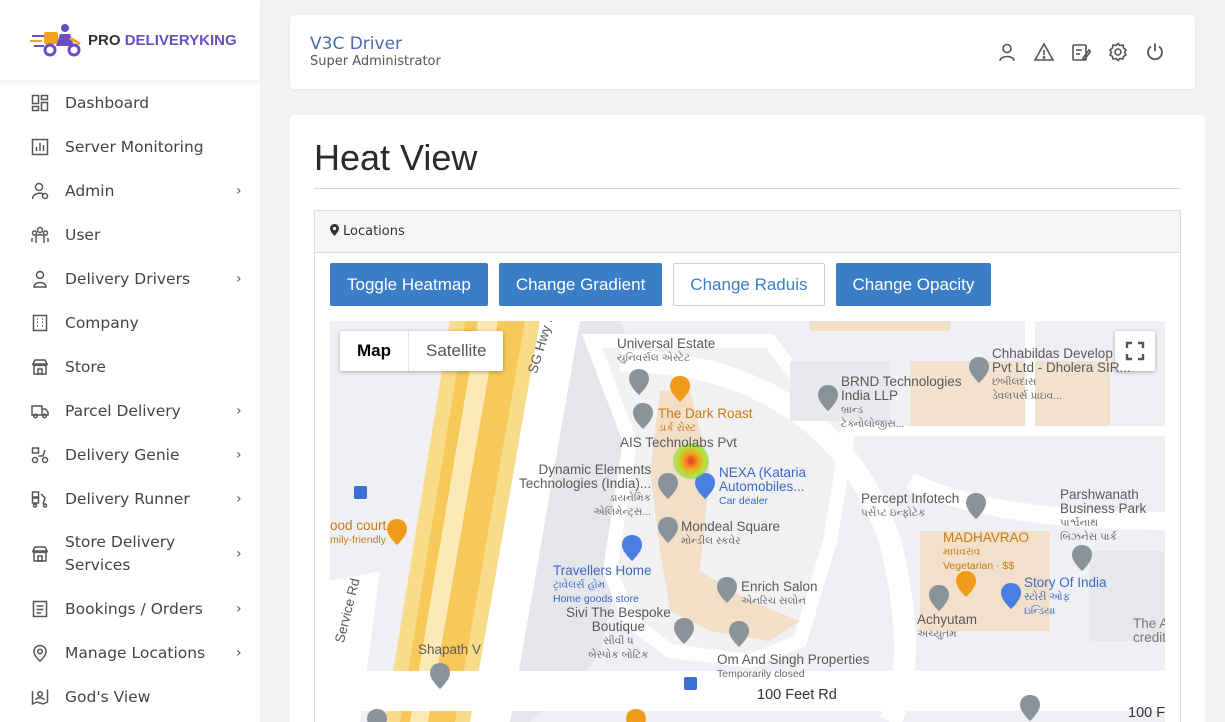 This screenshot has height=722, width=1225. I want to click on map-label-nexa: NEXA (Kataria Automobiles... Car dealer, so click(762, 487).